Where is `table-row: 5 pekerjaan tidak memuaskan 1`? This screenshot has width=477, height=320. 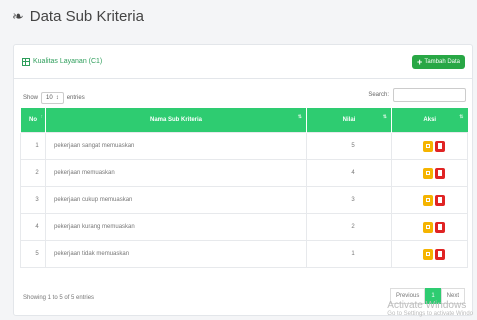
table-row: 5 pekerjaan tidak memuaskan 1 is located at coordinates (244, 254).